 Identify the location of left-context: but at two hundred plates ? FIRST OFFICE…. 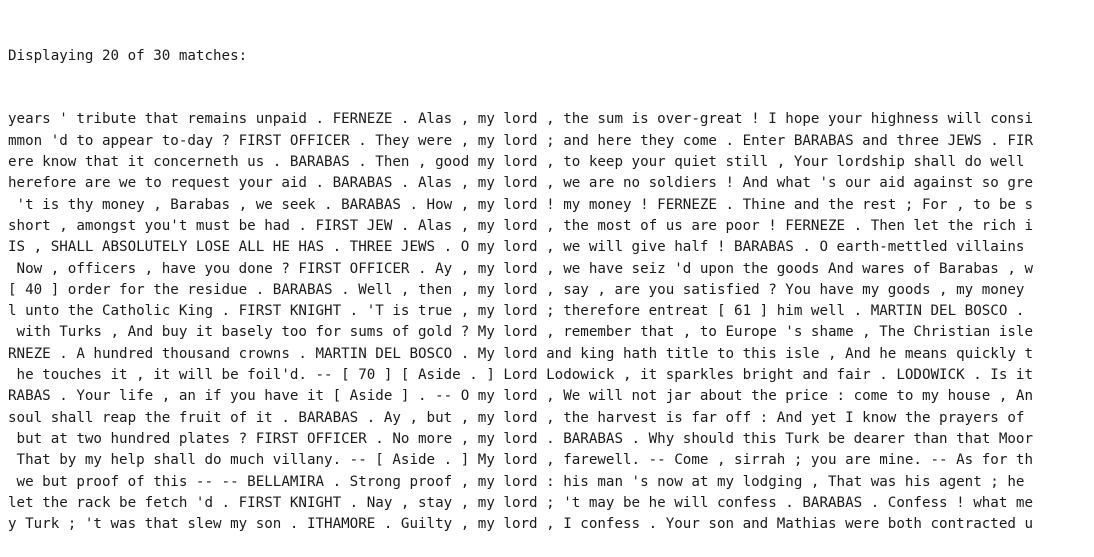
(243, 438).